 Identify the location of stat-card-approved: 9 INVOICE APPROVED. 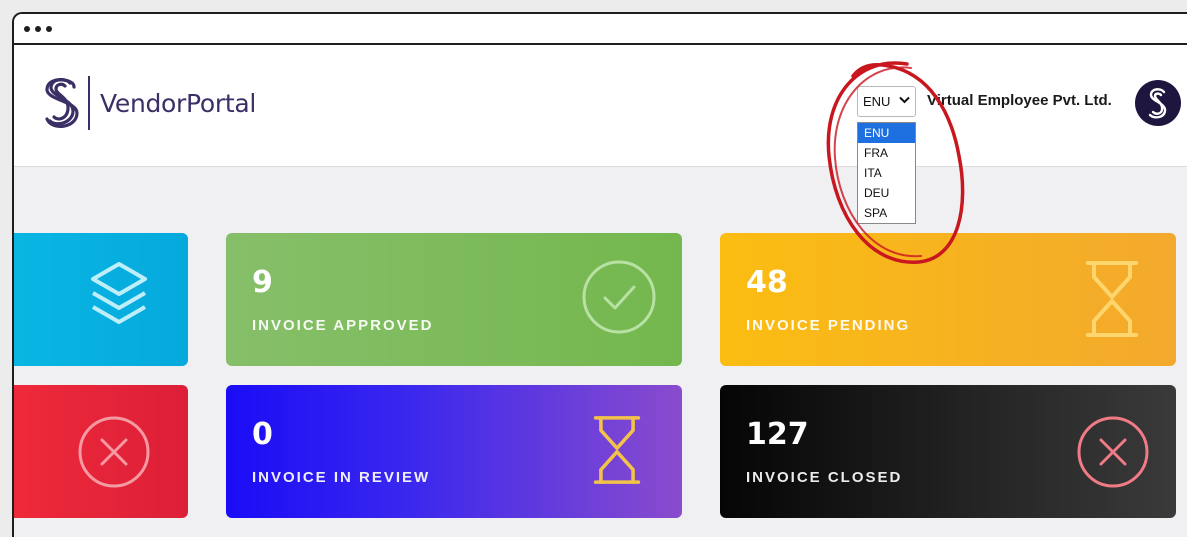
(454, 299).